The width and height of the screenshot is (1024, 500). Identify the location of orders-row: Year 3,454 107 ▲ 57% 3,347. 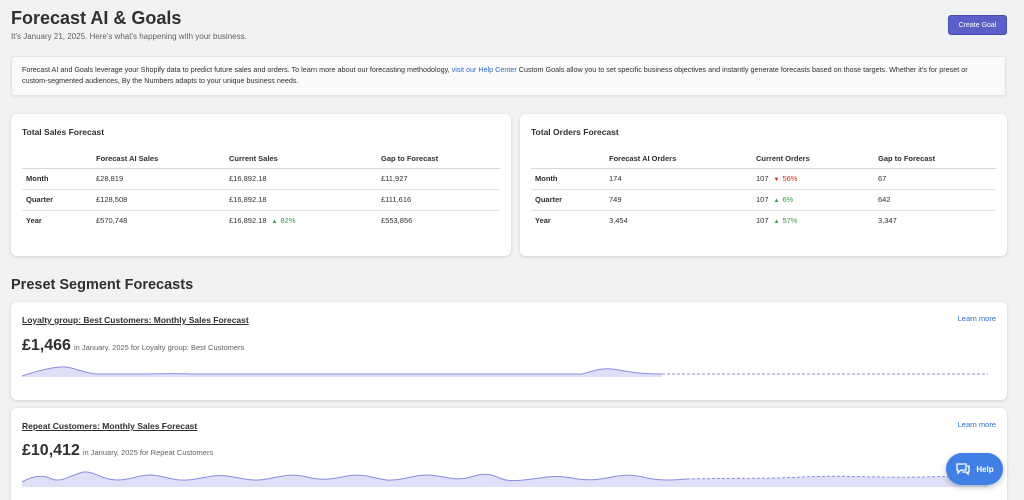
(763, 220).